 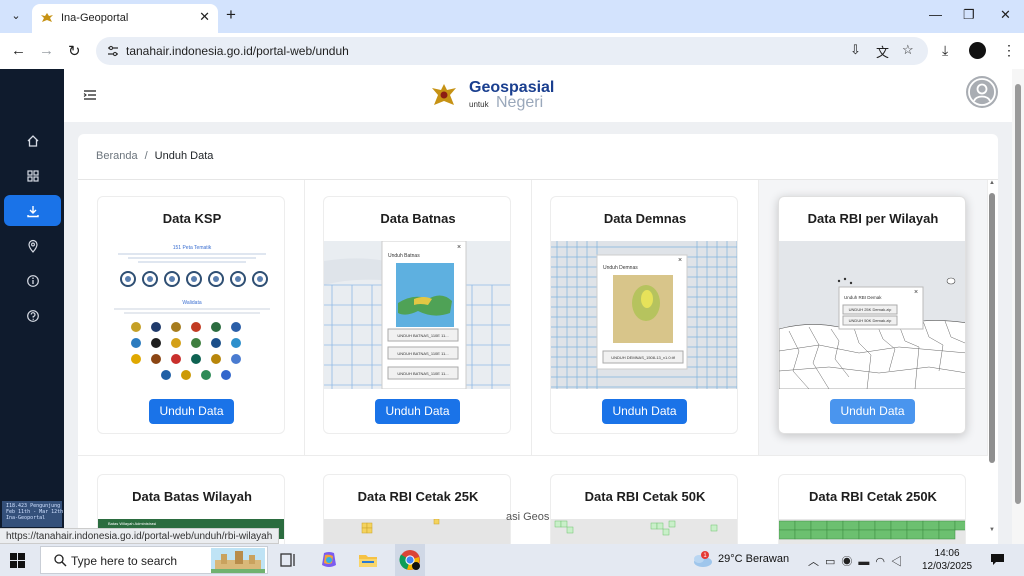 I want to click on sidebar-item-download, so click(x=32, y=210).